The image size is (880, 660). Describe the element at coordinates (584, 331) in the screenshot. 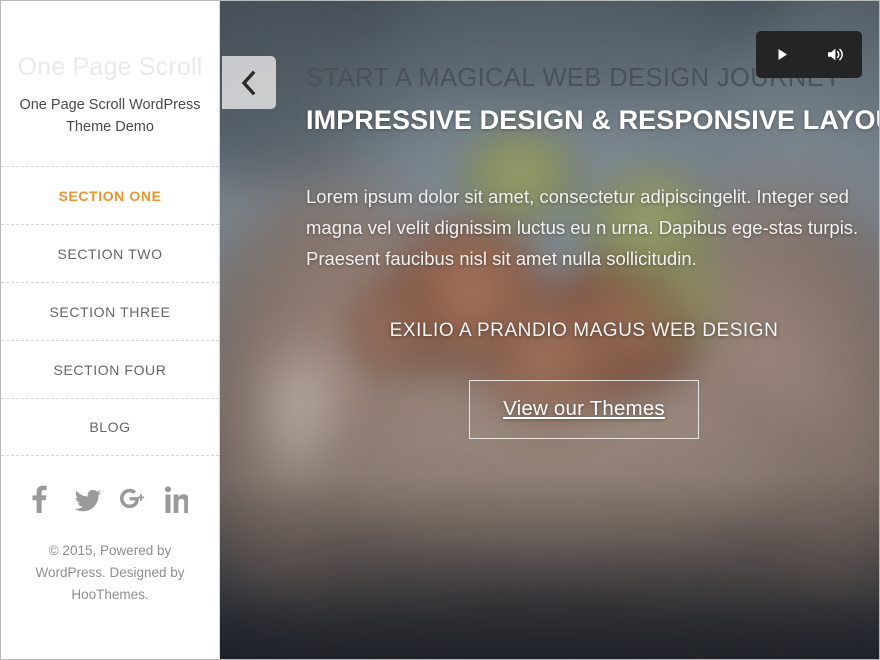

I see `hero-tagline: EXILIO A PRANDIO MAGUS WEB DESIGN` at that location.